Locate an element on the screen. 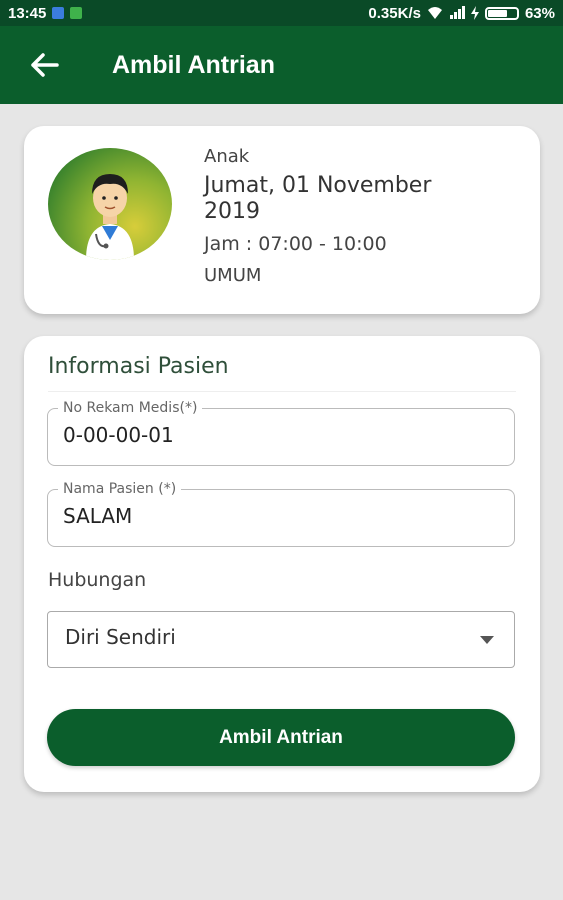 The height and width of the screenshot is (900, 563). wifi-icon is located at coordinates (434, 13).